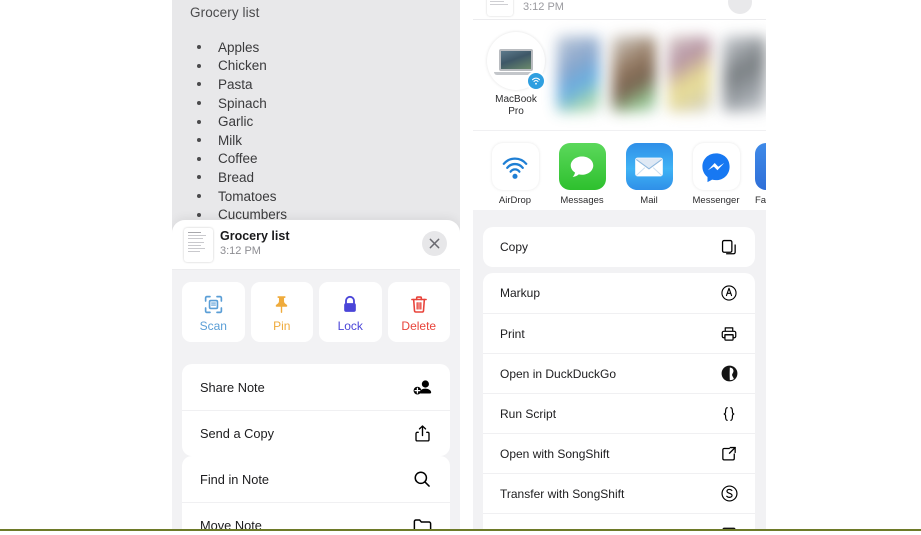  What do you see at coordinates (317, 196) in the screenshot?
I see `list-item: Tomatoes` at bounding box center [317, 196].